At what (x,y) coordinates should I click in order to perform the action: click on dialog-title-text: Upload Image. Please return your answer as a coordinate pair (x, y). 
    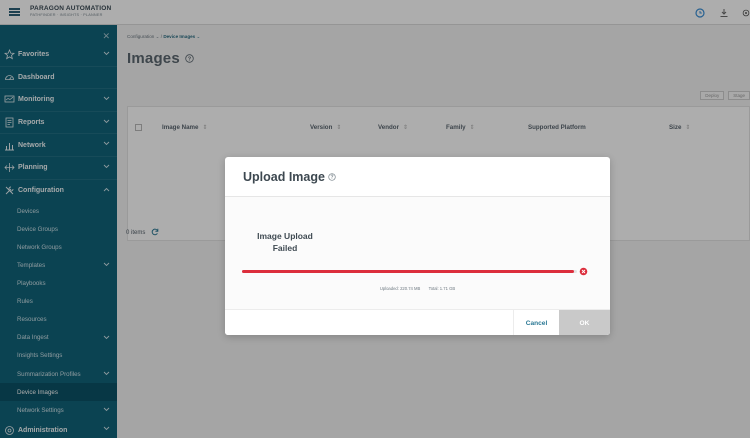
    Looking at the image, I should click on (284, 177).